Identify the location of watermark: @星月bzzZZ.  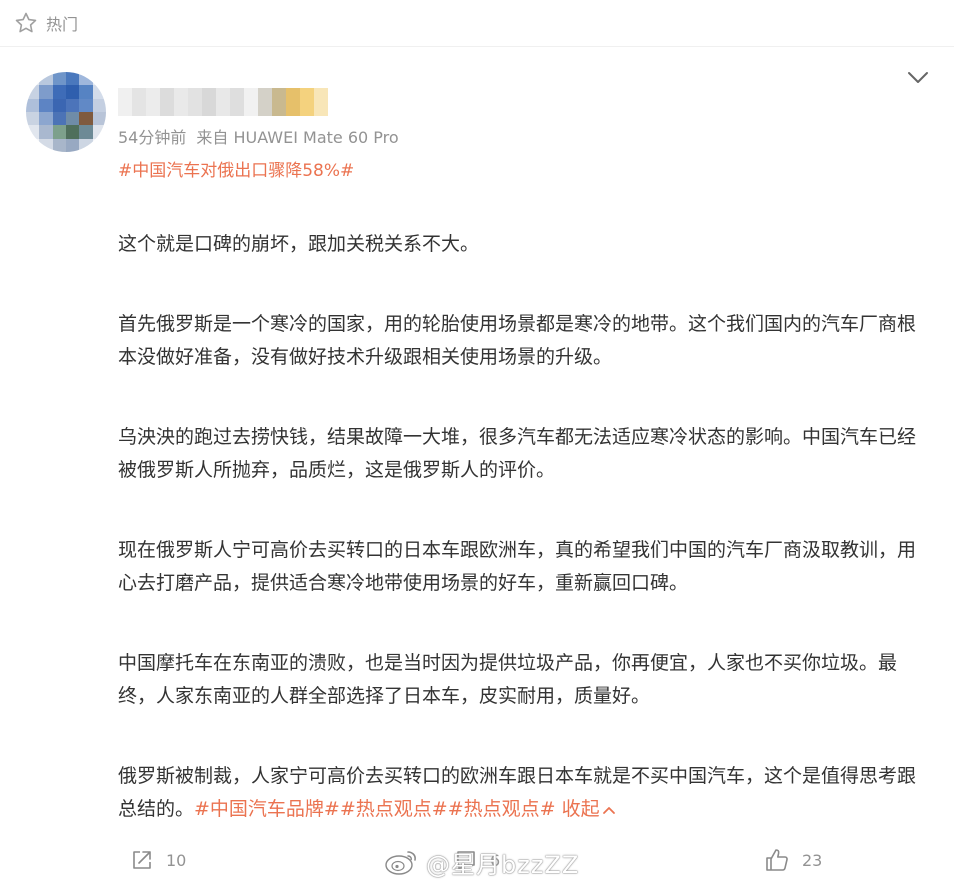
(482, 862).